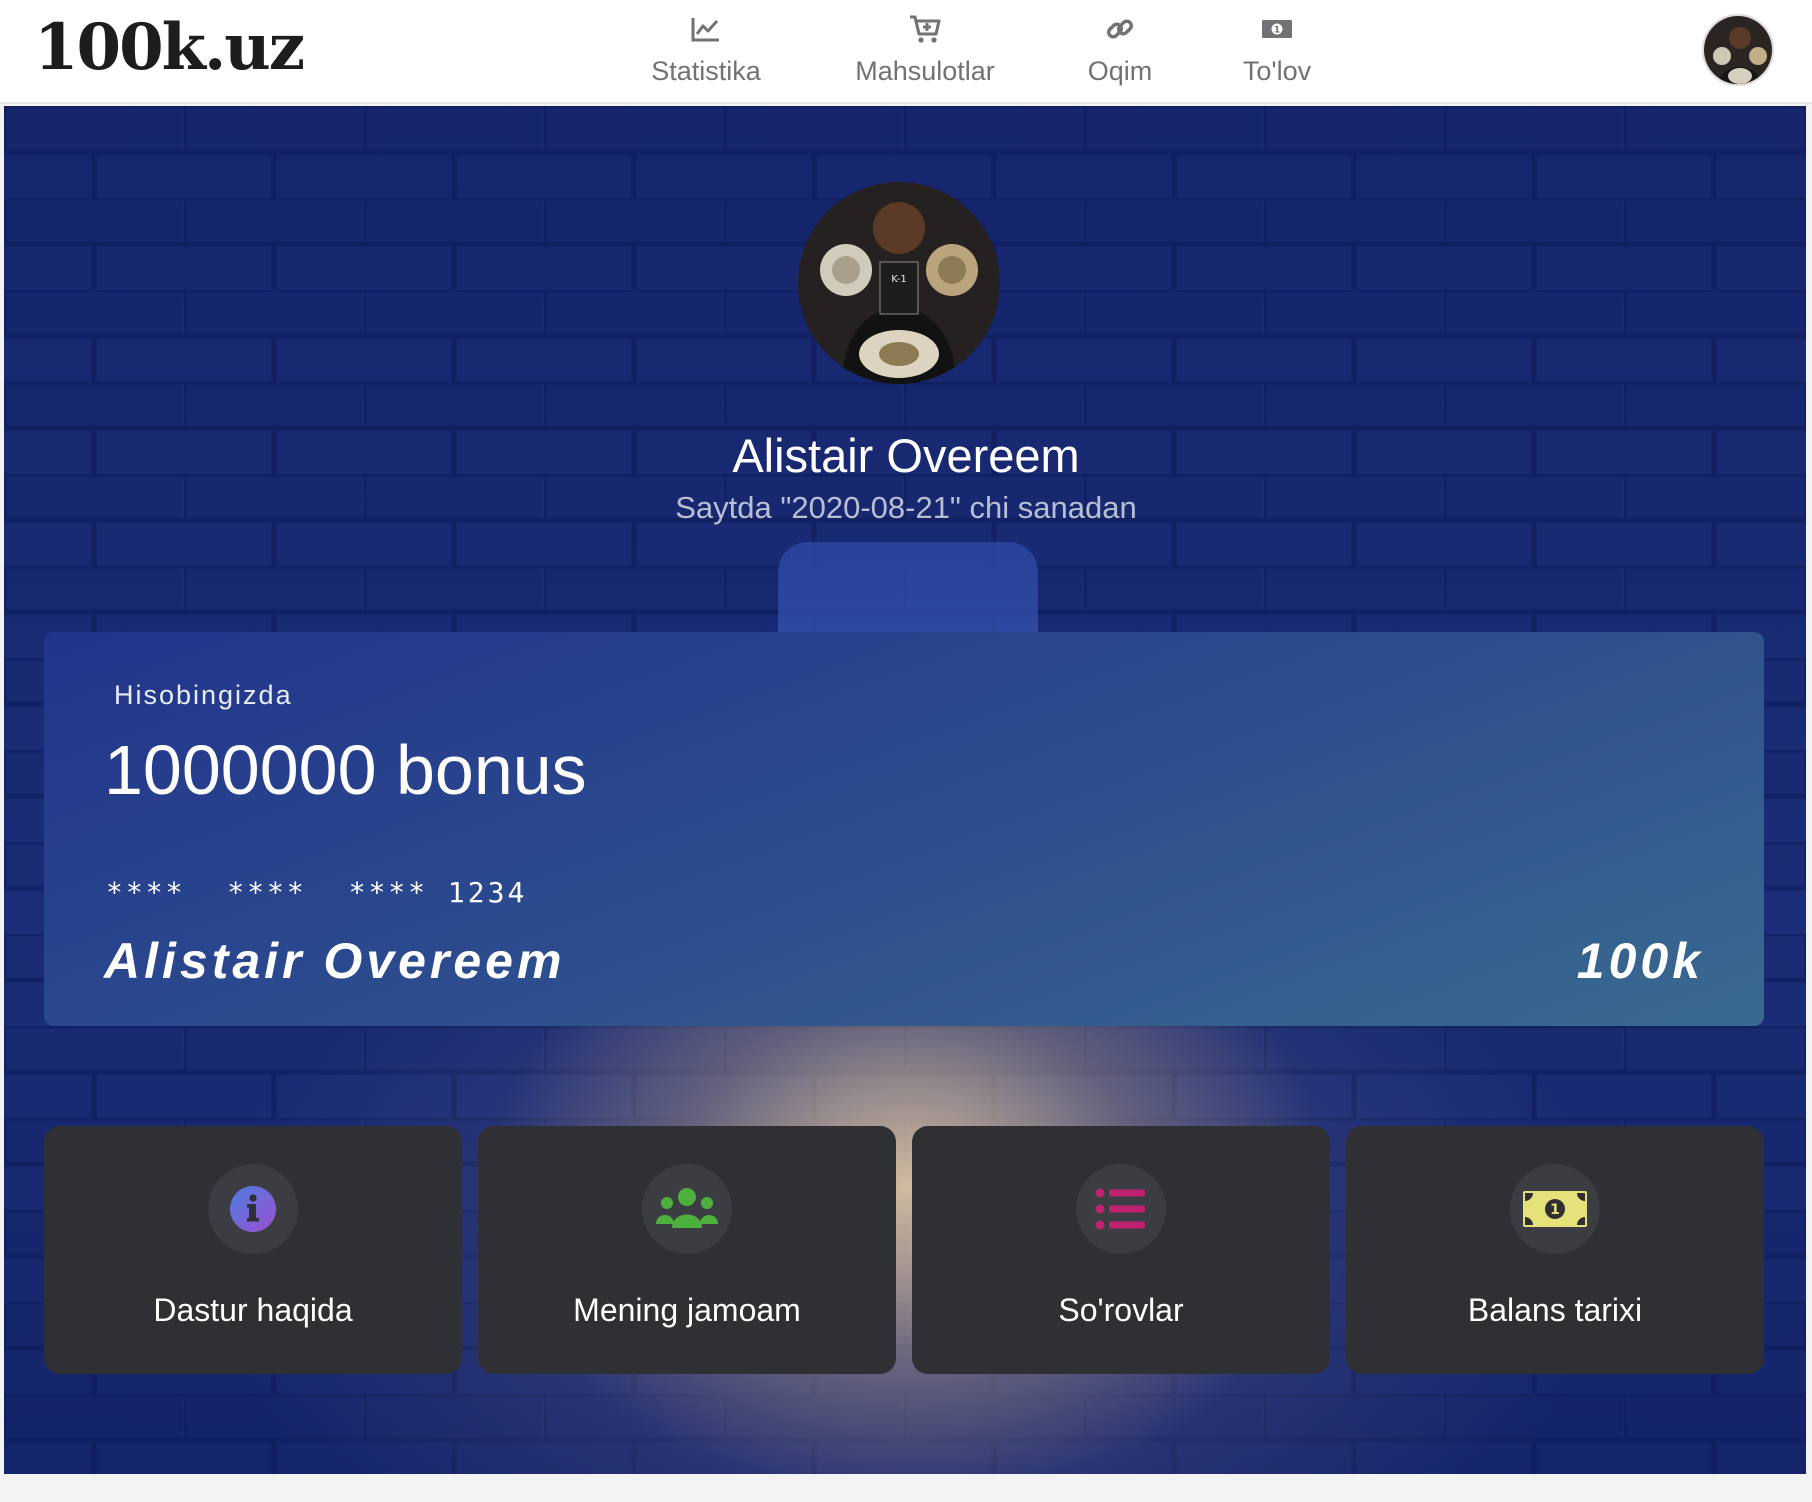  I want to click on profile-avatar: K-1, so click(899, 283).